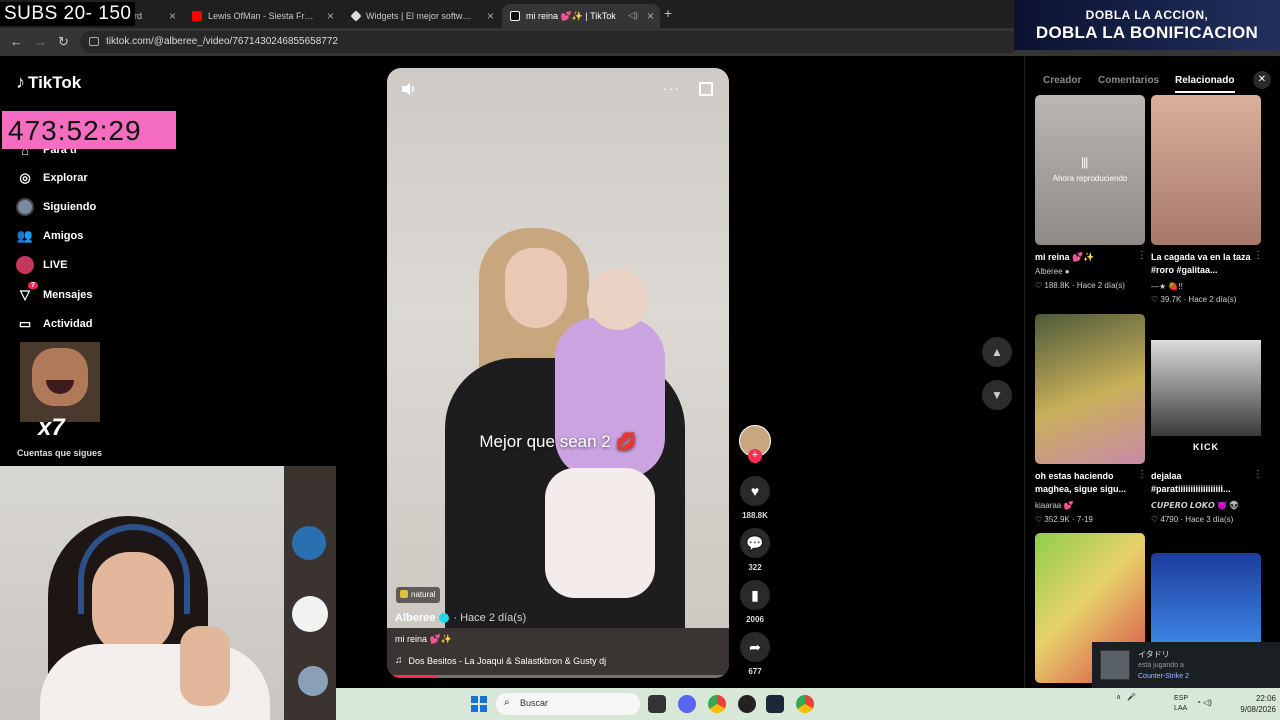 The image size is (1280, 720). I want to click on like-button: ♥, so click(755, 491).